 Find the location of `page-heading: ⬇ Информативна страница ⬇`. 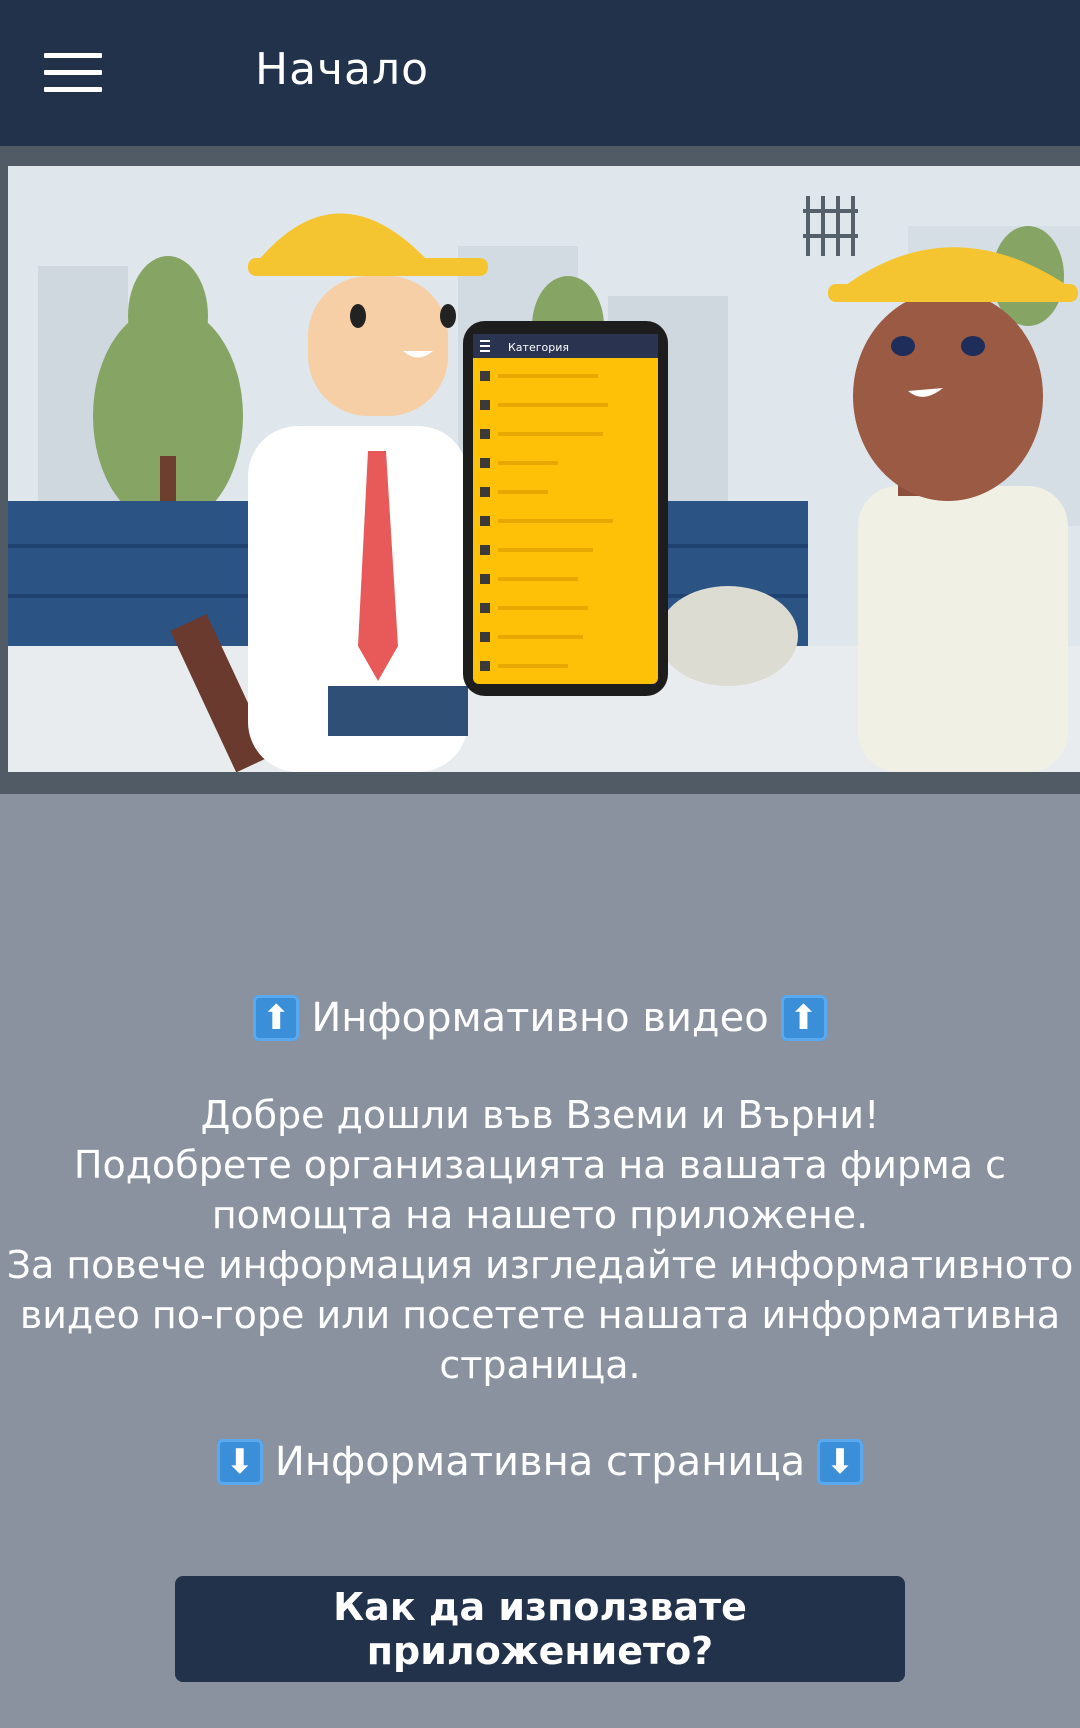

page-heading: ⬇ Информативна страница ⬇ is located at coordinates (540, 1462).